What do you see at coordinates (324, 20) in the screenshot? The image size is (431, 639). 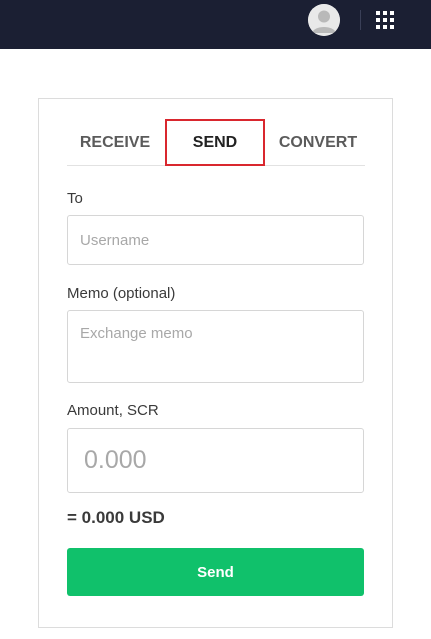 I see `user-avatar-icon` at bounding box center [324, 20].